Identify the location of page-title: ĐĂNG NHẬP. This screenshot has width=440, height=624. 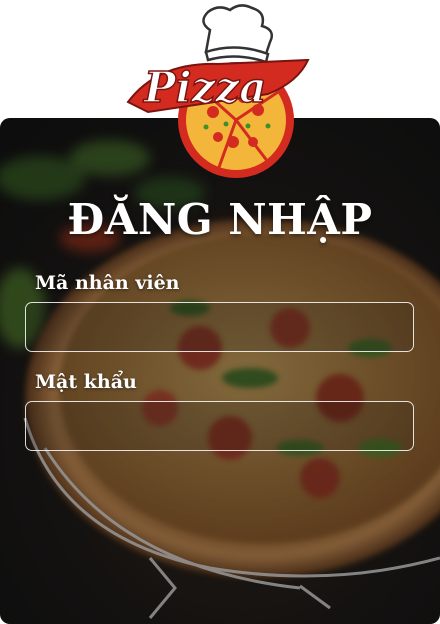
(220, 219).